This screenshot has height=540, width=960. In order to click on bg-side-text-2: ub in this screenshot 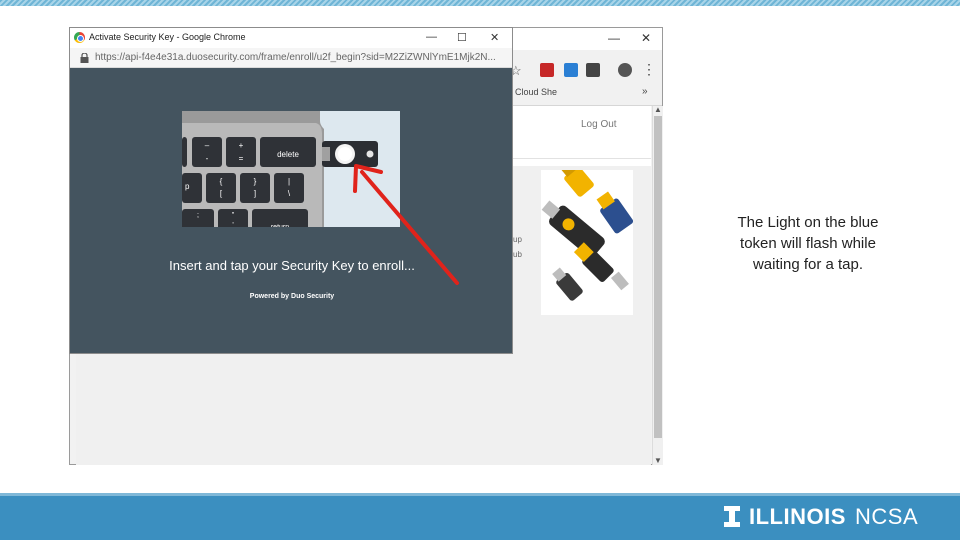, I will do `click(517, 254)`.